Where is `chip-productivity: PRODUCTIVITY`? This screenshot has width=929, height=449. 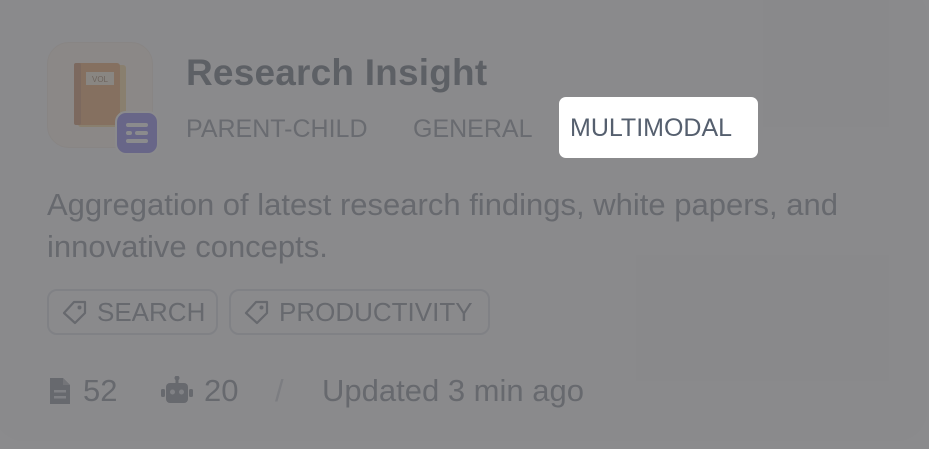
chip-productivity: PRODUCTIVITY is located at coordinates (359, 312).